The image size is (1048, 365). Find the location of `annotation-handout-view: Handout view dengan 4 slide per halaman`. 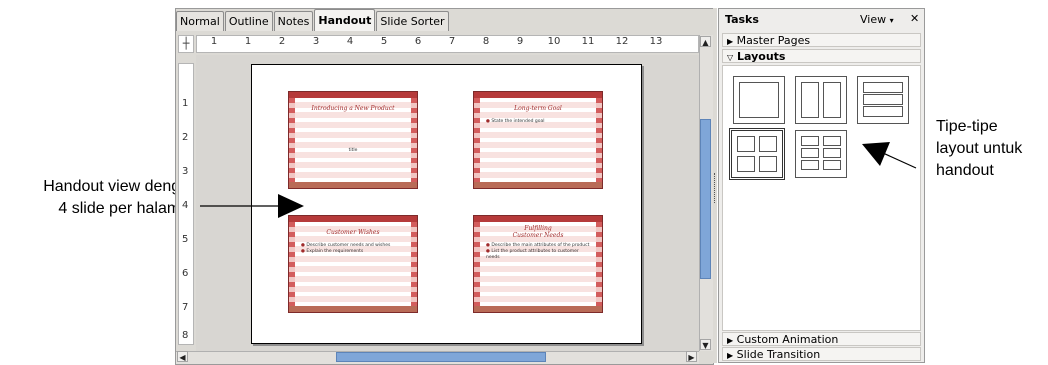

annotation-handout-view: Handout view dengan 4 slide per halaman is located at coordinates (103, 198).